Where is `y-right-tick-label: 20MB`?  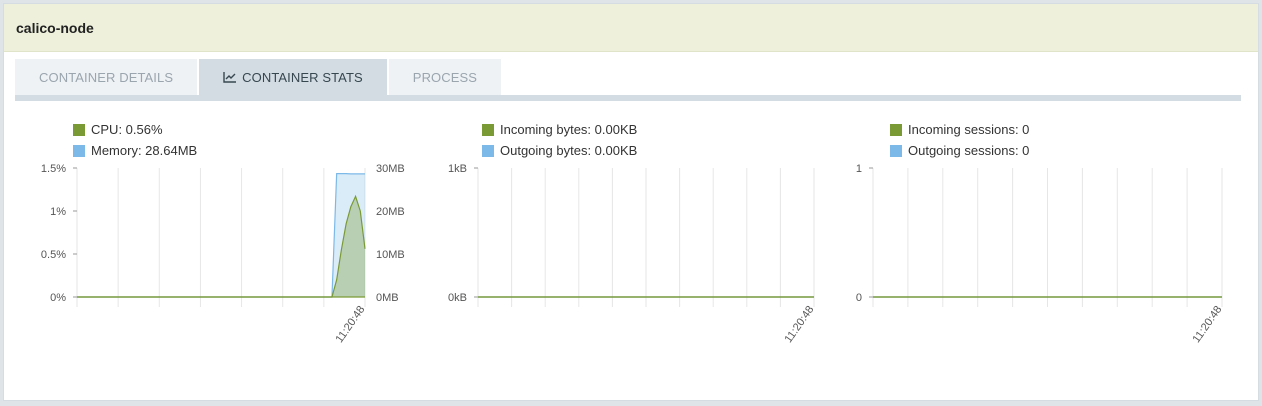 y-right-tick-label: 20MB is located at coordinates (390, 212).